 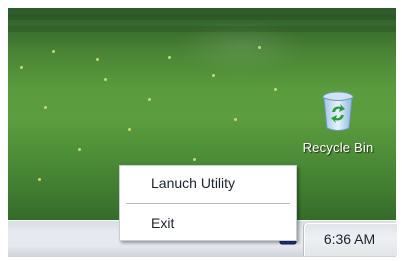 I want to click on menu-separator, so click(x=208, y=204).